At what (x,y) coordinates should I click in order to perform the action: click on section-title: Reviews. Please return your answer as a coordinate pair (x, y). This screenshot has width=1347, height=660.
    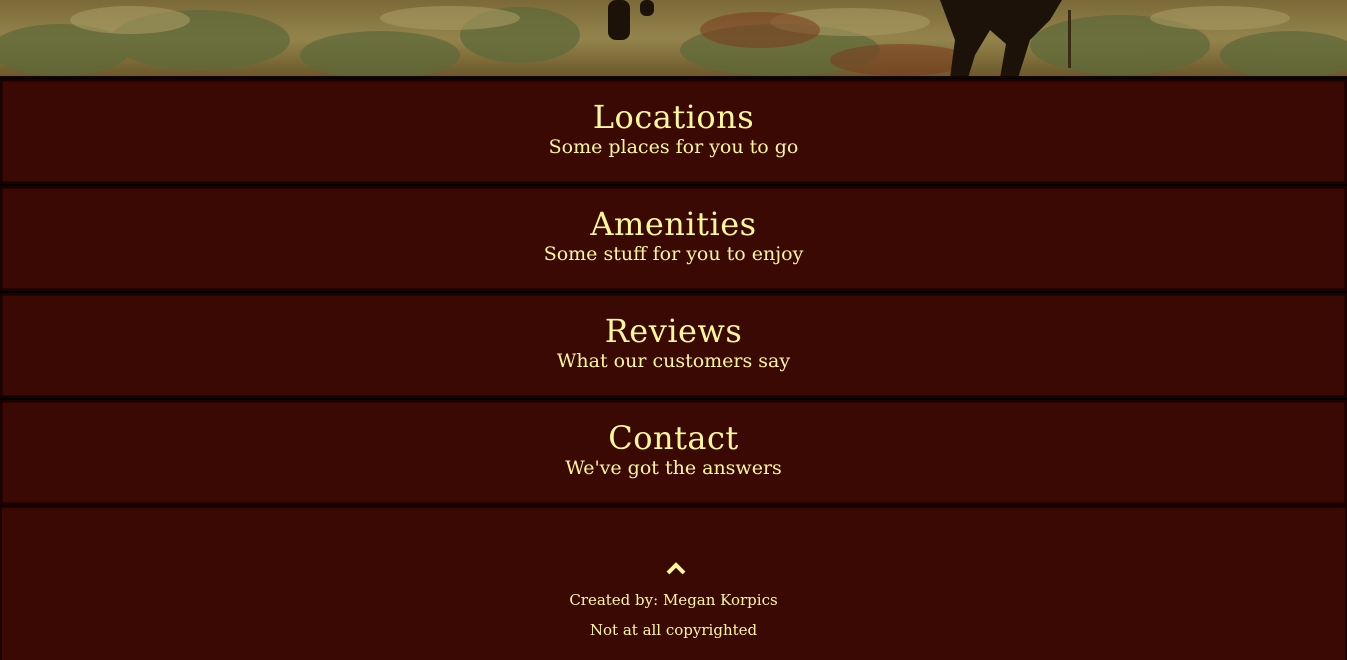
    Looking at the image, I should click on (673, 331).